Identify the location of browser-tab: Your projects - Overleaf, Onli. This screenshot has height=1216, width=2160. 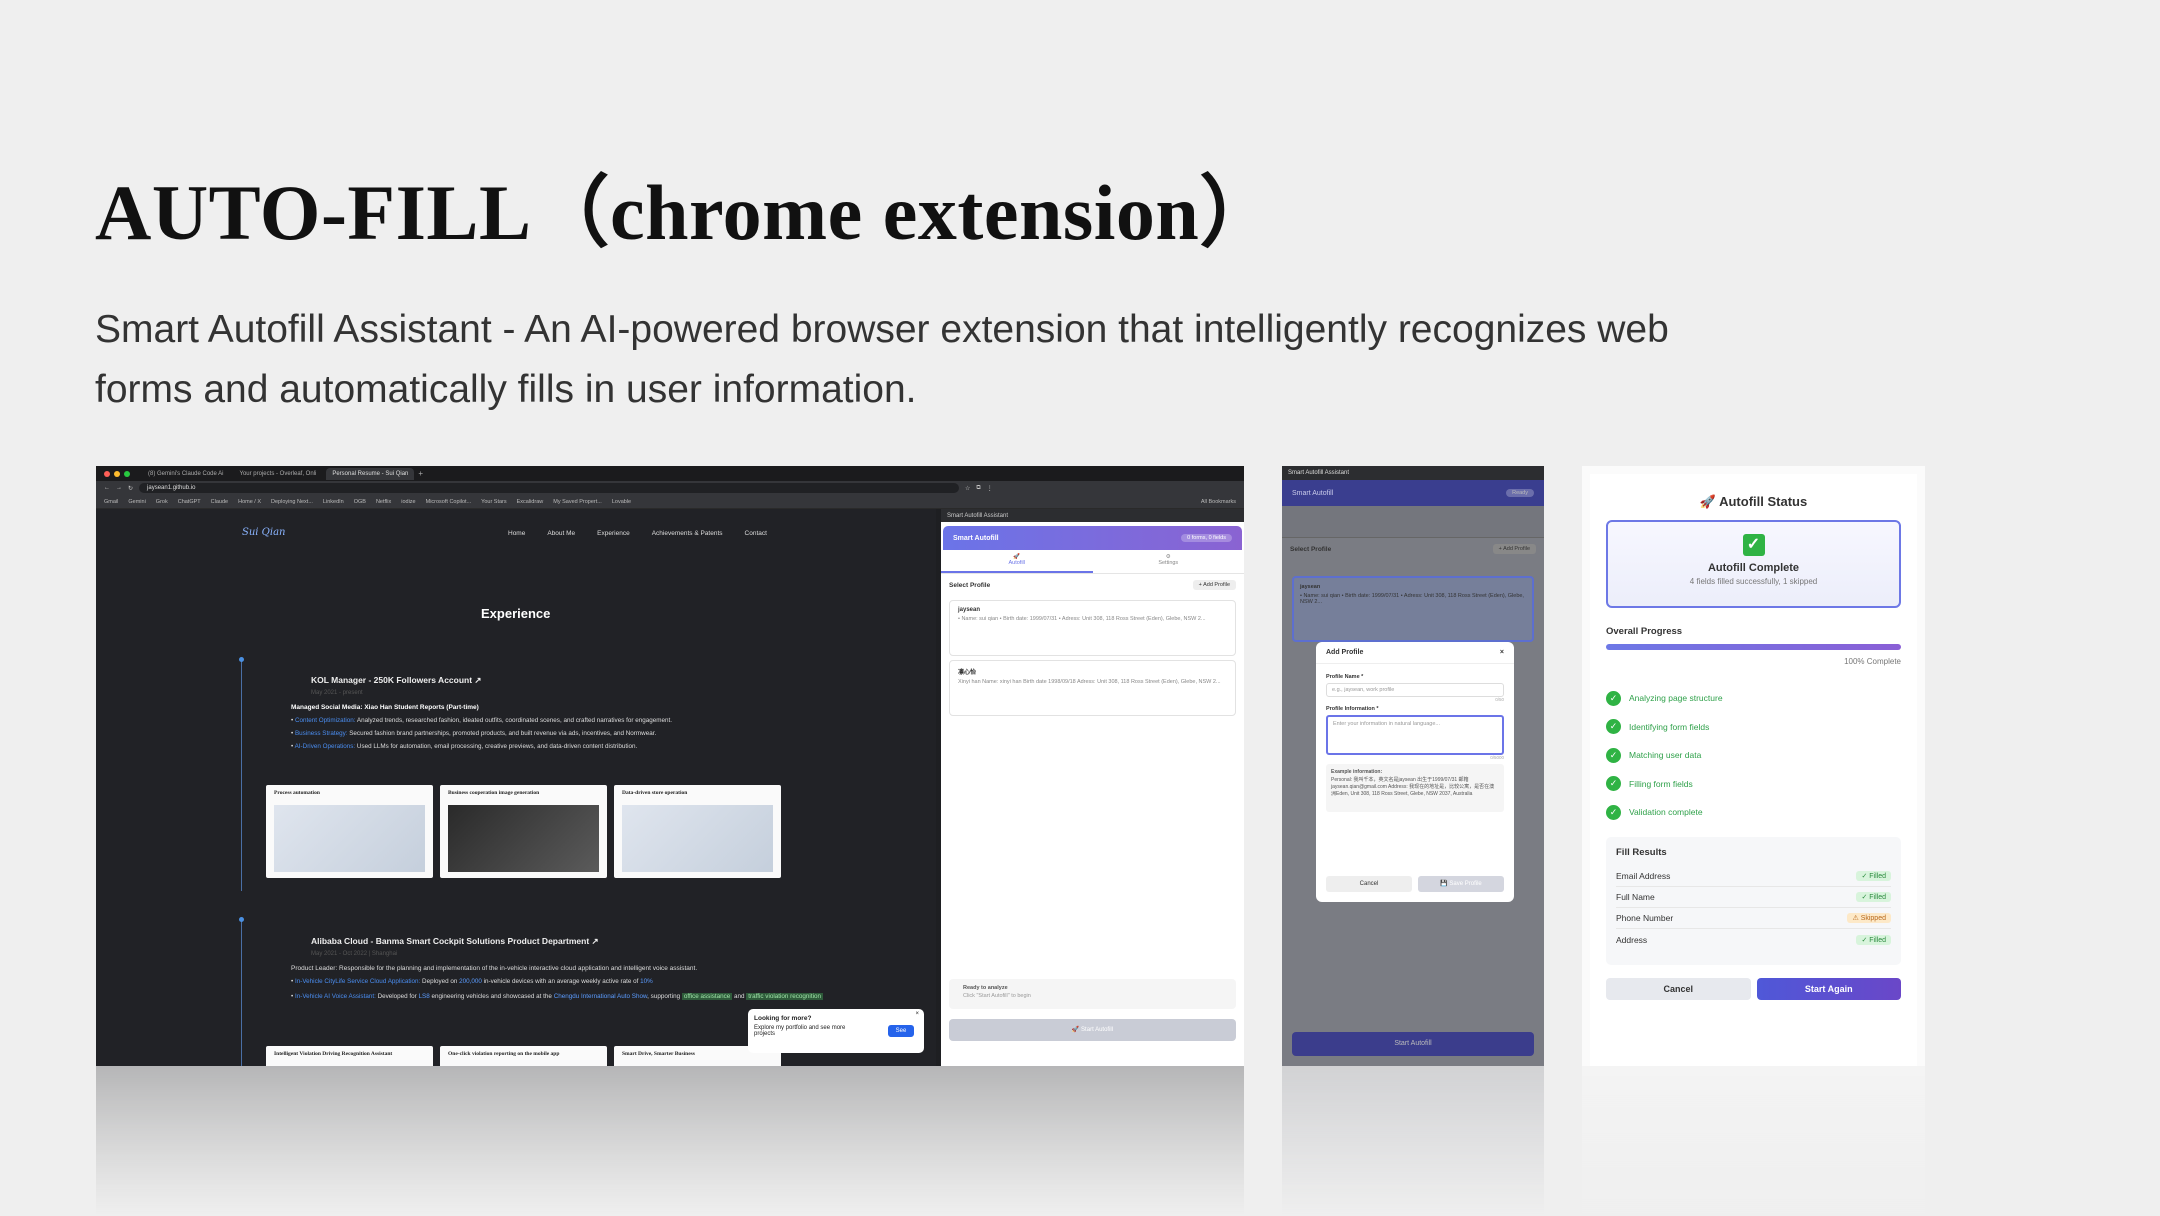
(278, 474).